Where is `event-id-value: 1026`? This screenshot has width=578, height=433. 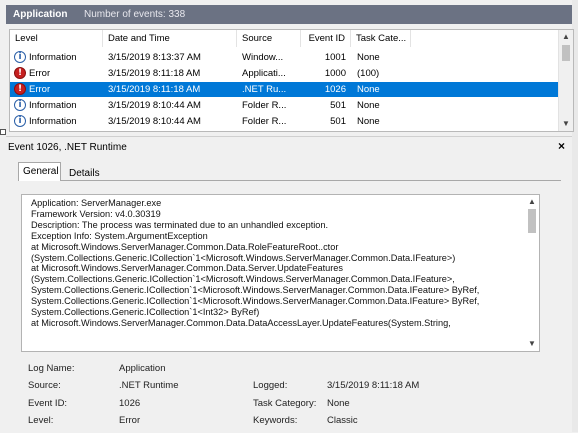 event-id-value: 1026 is located at coordinates (130, 403).